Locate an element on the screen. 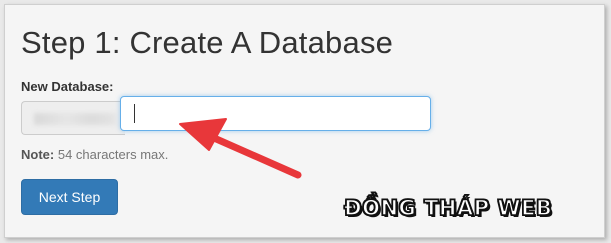 This screenshot has width=611, height=243. database-prefix is located at coordinates (73, 118).